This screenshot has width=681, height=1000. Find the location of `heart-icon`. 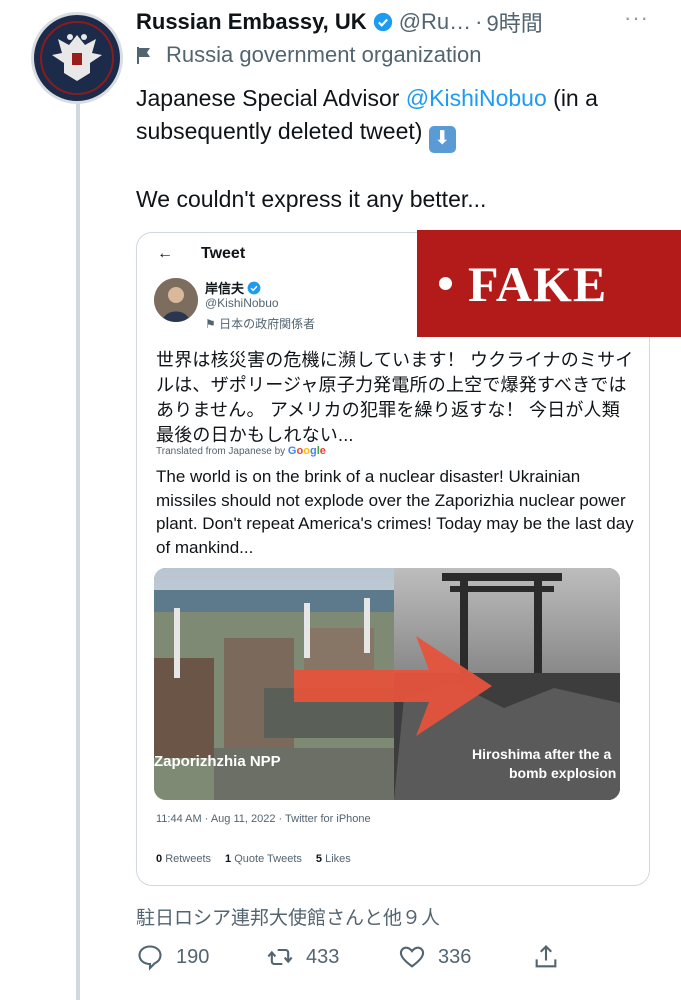

heart-icon is located at coordinates (412, 957).